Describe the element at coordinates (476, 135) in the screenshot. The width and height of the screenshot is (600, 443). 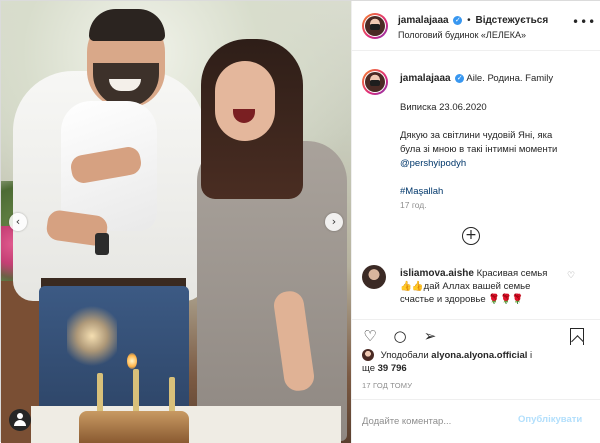
I see `caption-thanks-line1: Дякую за світлини чудовій Яні, яка` at that location.